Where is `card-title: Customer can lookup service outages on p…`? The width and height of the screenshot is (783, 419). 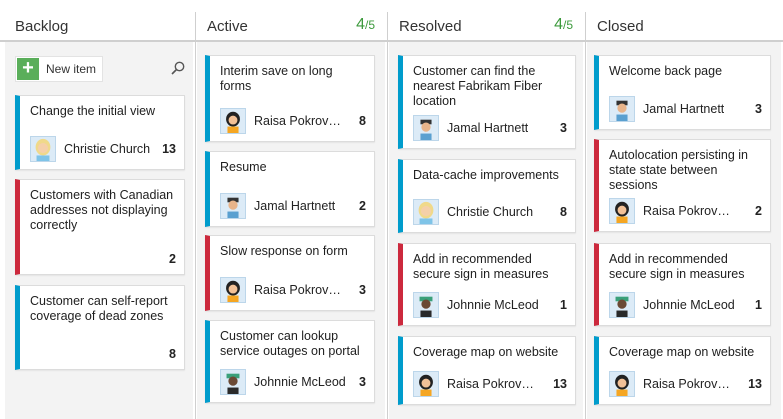
card-title: Customer can lookup service outages on p… is located at coordinates (293, 344).